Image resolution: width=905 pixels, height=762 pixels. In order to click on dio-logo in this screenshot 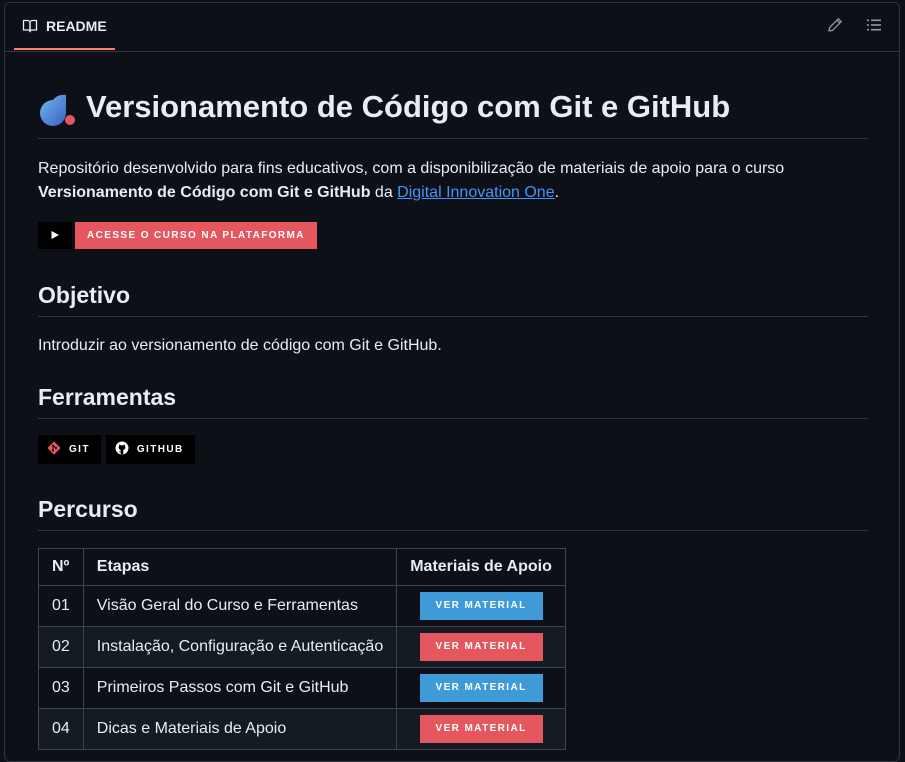, I will do `click(58, 107)`.